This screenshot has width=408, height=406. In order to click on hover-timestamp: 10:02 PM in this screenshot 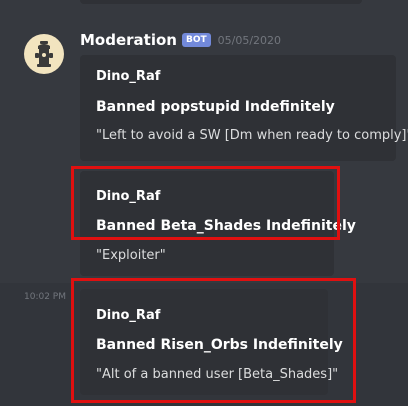, I will do `click(45, 297)`.